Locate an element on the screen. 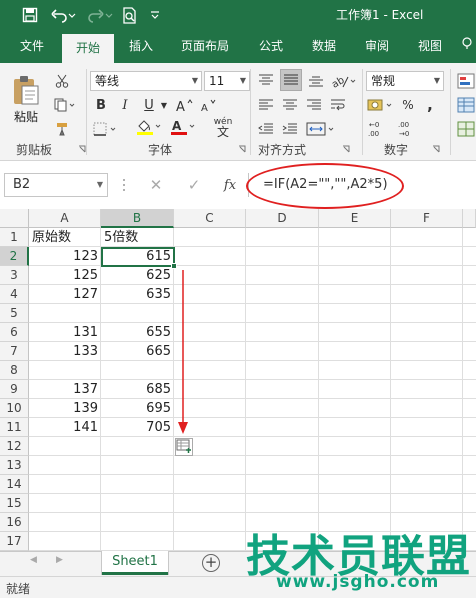 The width and height of the screenshot is (476, 598). number-format-select: 常规 ▼ is located at coordinates (405, 81).